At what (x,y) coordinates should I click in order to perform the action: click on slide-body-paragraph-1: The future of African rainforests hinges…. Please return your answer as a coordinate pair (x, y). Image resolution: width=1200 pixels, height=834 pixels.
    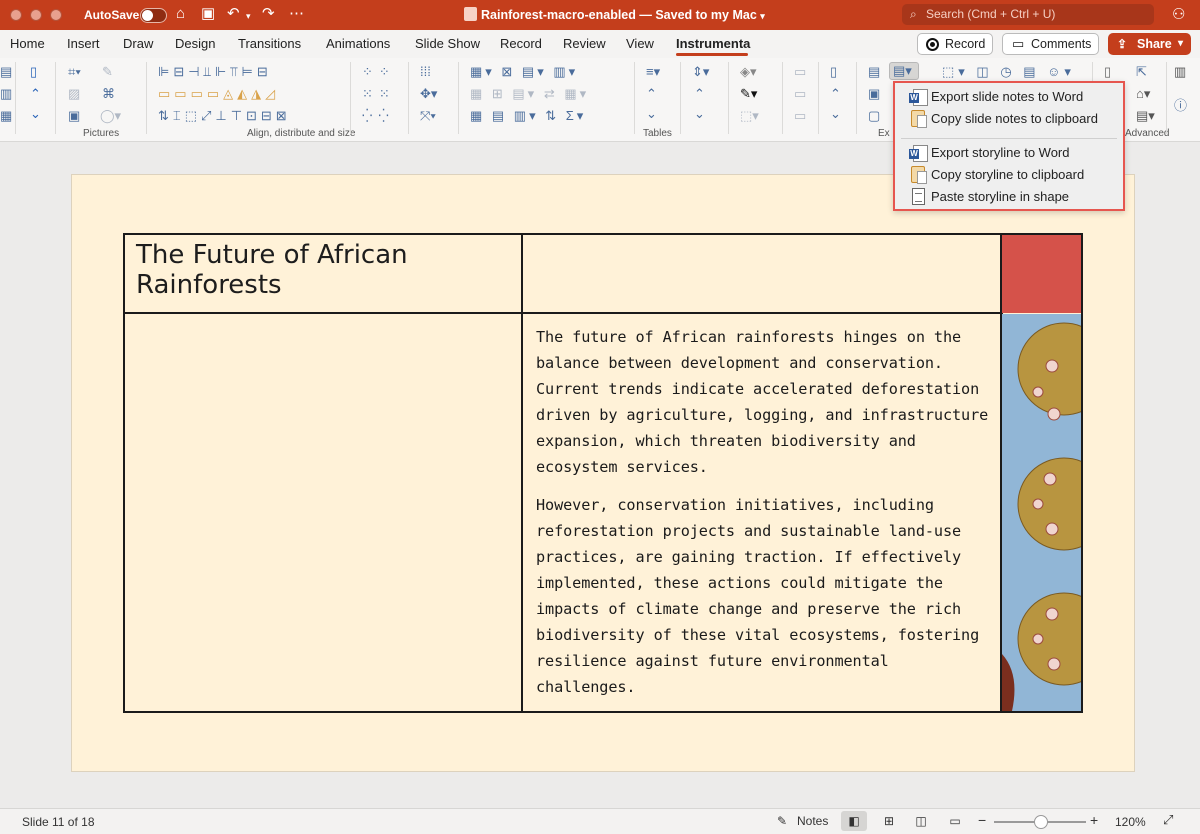
    Looking at the image, I should click on (771, 402).